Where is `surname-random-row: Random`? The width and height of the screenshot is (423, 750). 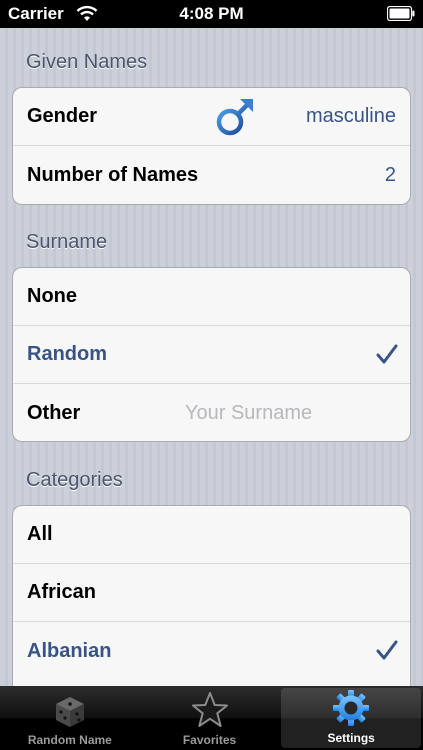 surname-random-row: Random is located at coordinates (211, 355).